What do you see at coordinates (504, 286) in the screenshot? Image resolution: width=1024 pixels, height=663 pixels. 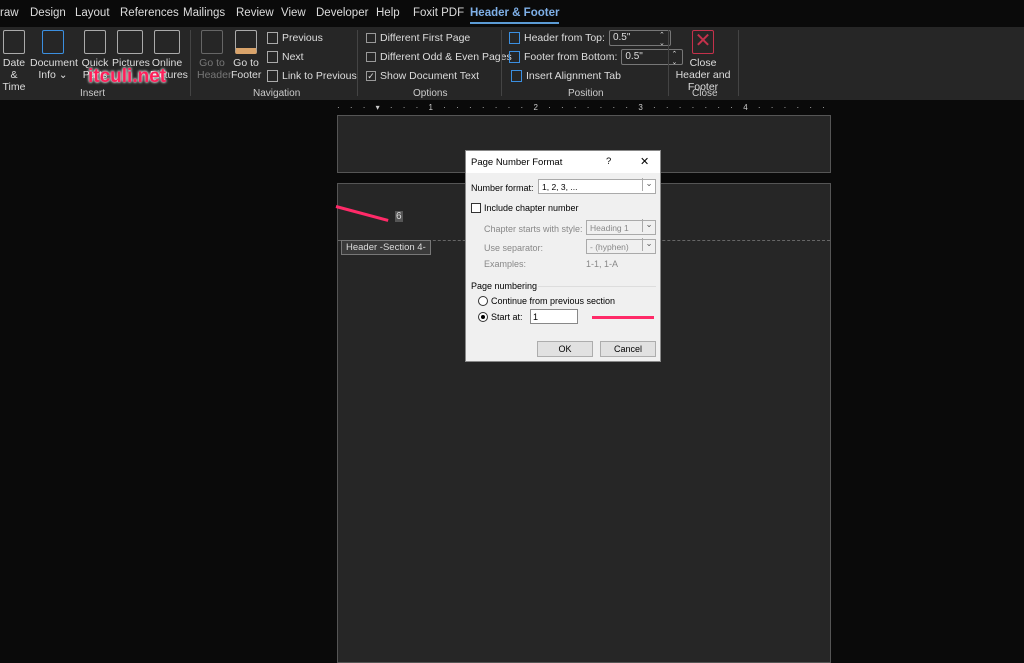 I see `page-numbering-heading: Page numbering` at bounding box center [504, 286].